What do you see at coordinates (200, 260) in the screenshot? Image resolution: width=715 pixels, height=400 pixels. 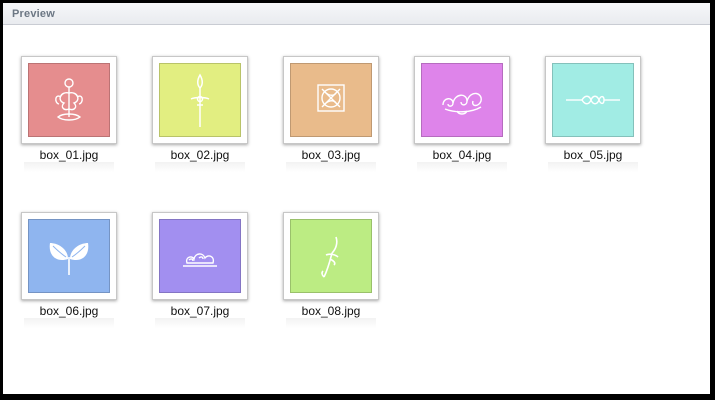 I see `cloud-ornament-icon` at bounding box center [200, 260].